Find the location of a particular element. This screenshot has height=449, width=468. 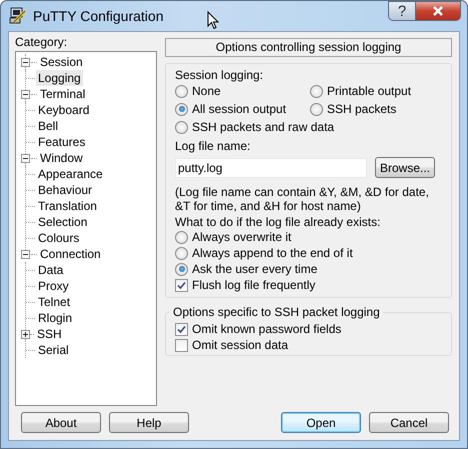

close-button is located at coordinates (438, 11).